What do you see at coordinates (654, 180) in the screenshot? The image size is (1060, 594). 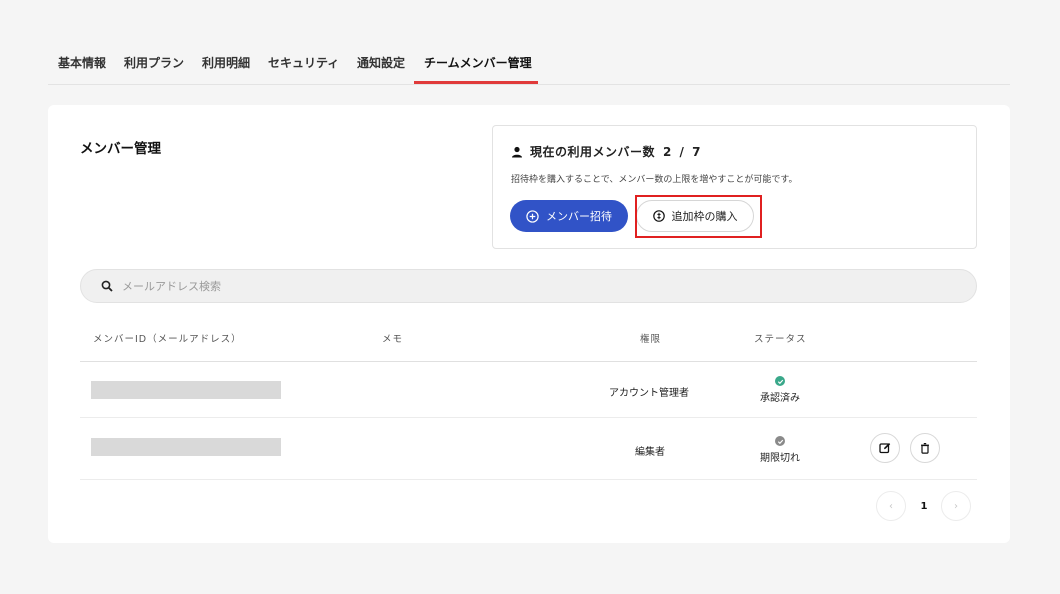 I see `purchase-hint-text: 招待枠を購入することで、メンバー数の上限を増やすことが可能です。` at bounding box center [654, 180].